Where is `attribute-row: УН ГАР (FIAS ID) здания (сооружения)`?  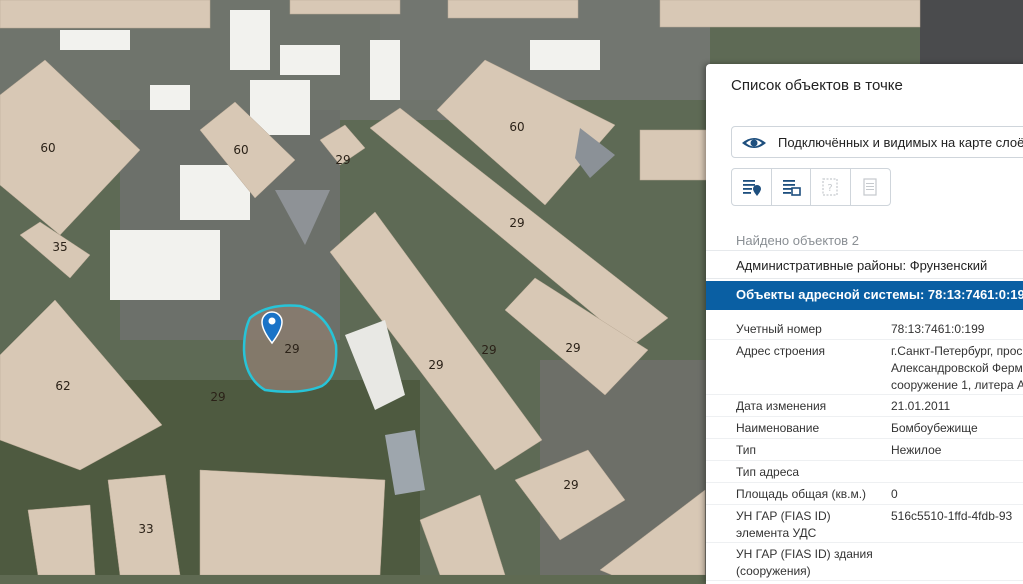 attribute-row: УН ГАР (FIAS ID) здания (сооружения) is located at coordinates (864, 562).